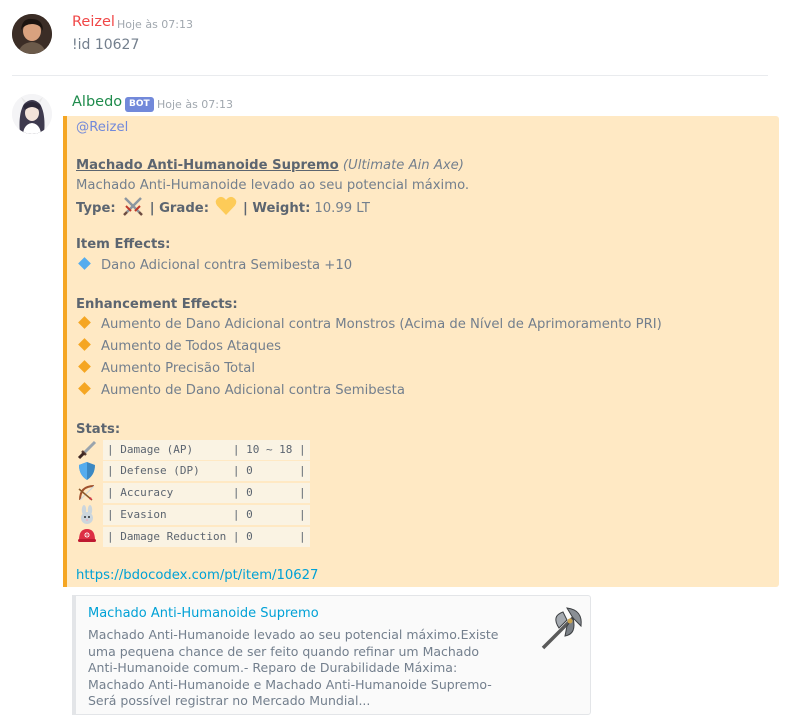 This screenshot has width=789, height=723. What do you see at coordinates (342, 208) in the screenshot?
I see `weight-value: 10.99 LT` at bounding box center [342, 208].